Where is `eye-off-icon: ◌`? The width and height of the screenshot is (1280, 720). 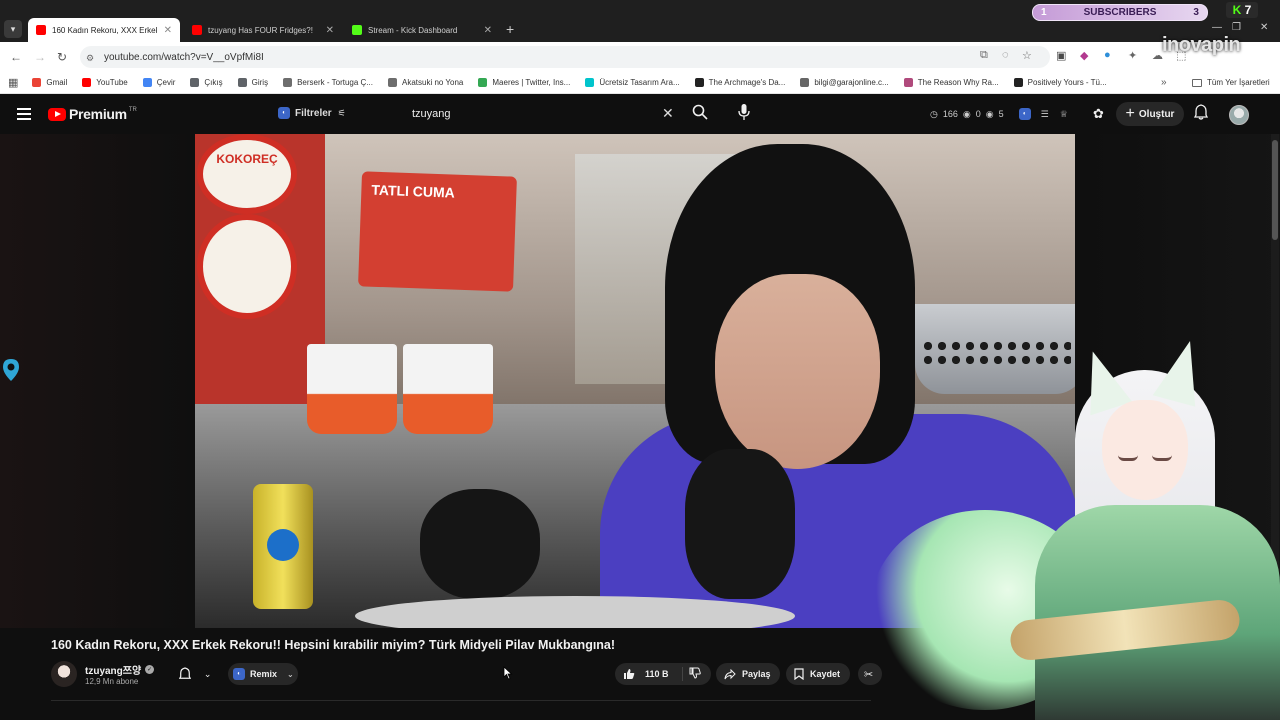
eye-off-icon: ◌ is located at coordinates (1005, 55).